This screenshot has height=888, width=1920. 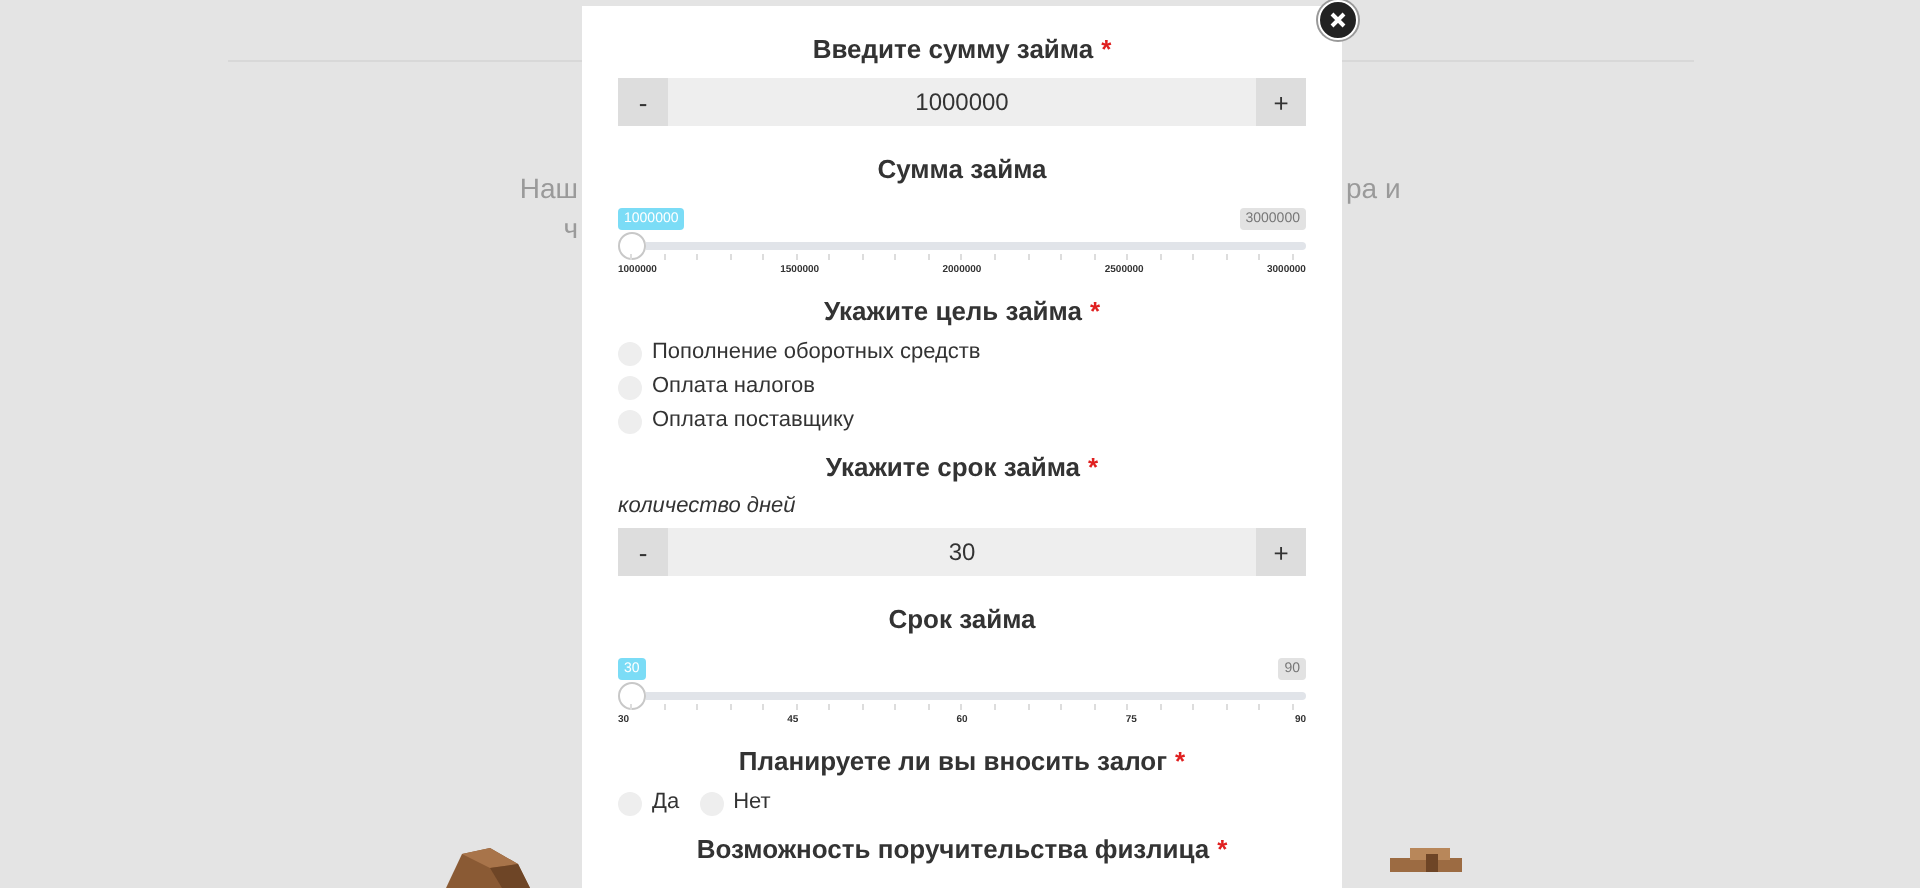 What do you see at coordinates (953, 49) in the screenshot?
I see `section-title: Введите сумму займа` at bounding box center [953, 49].